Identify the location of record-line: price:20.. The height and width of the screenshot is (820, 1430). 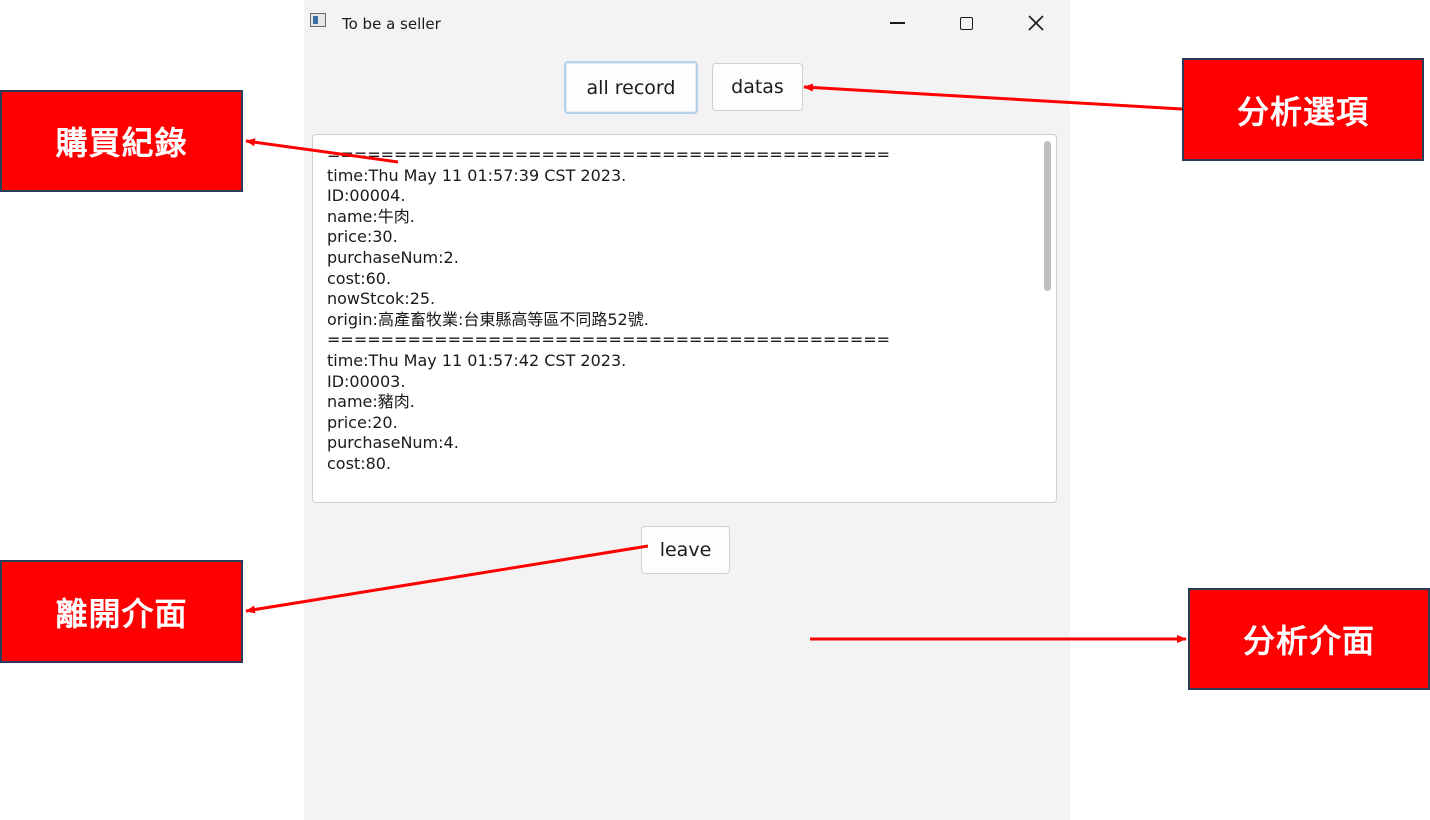
(362, 422).